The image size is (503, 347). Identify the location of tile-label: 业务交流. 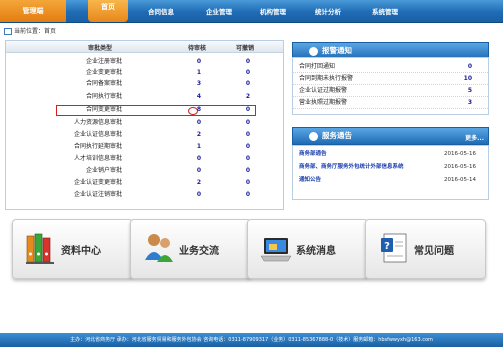
(199, 251).